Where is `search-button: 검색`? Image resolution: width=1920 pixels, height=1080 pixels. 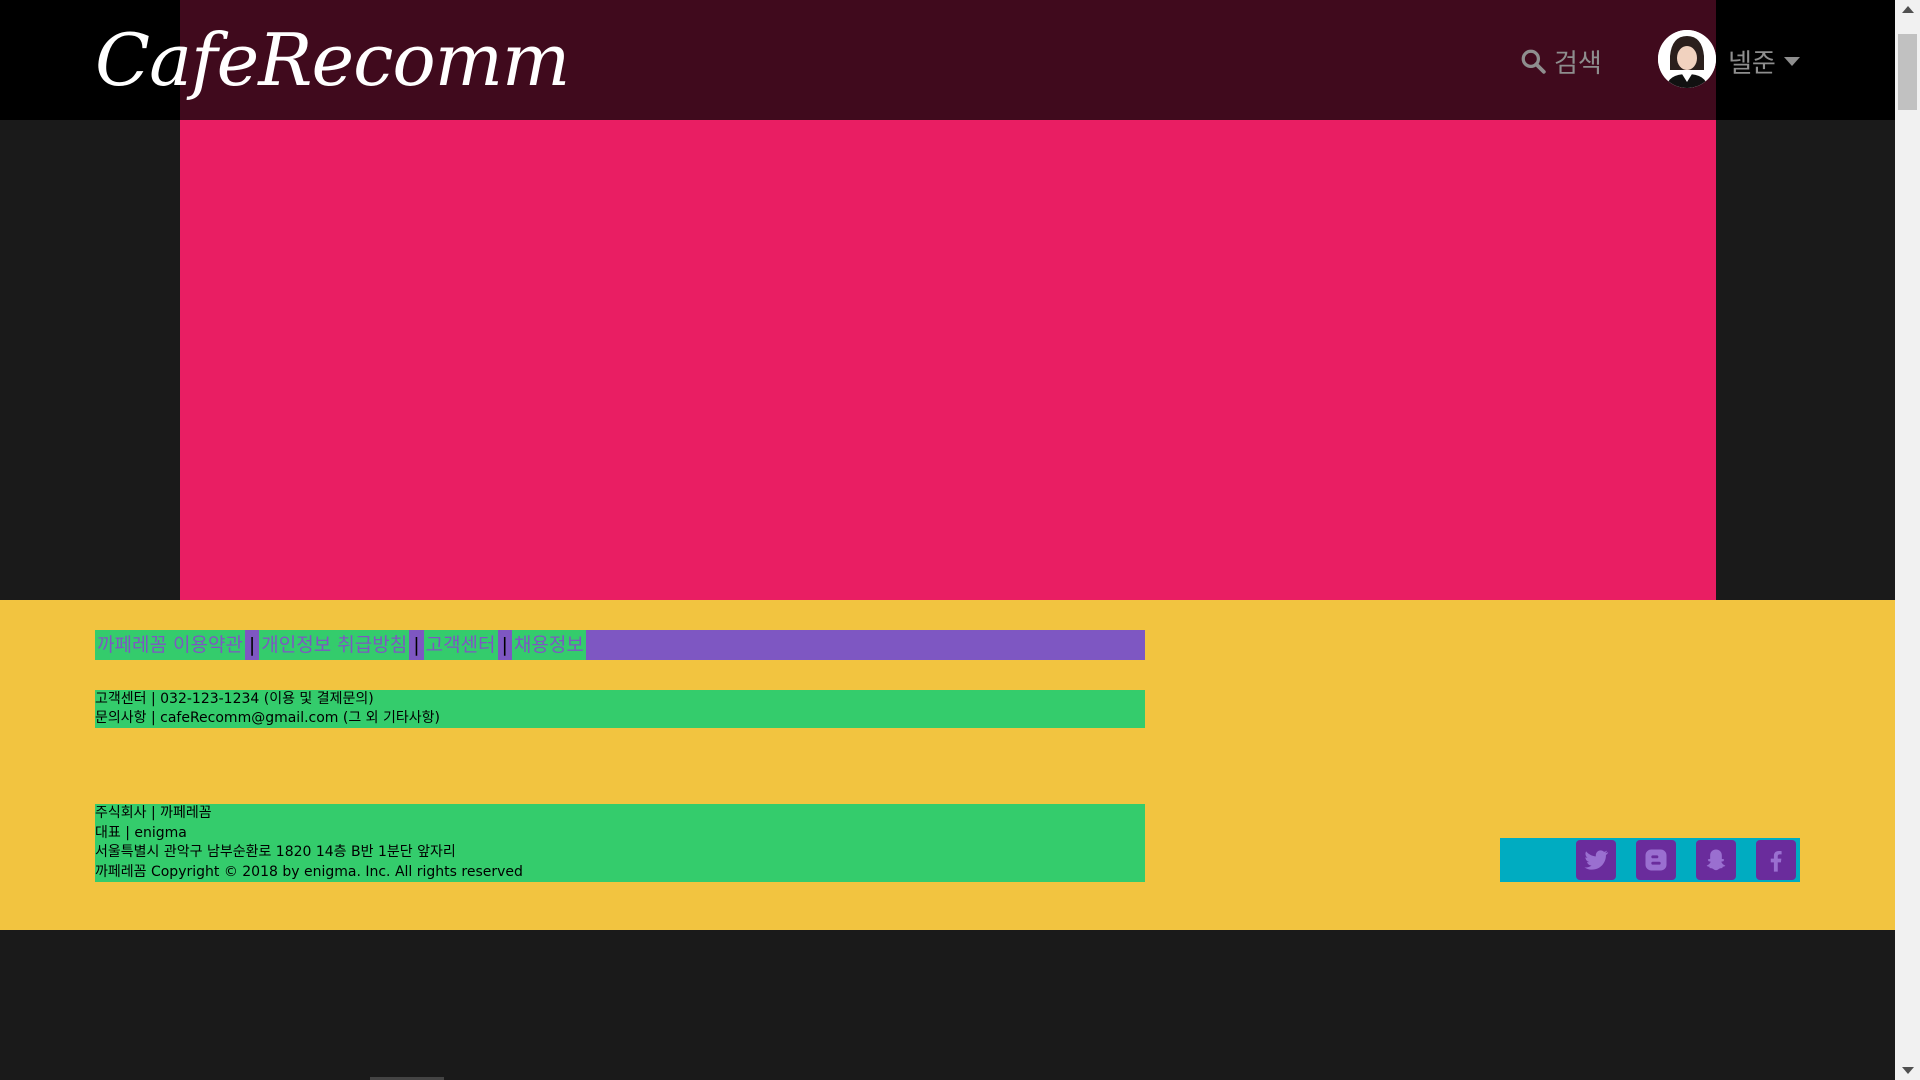
search-button: 검색 is located at coordinates (1561, 61).